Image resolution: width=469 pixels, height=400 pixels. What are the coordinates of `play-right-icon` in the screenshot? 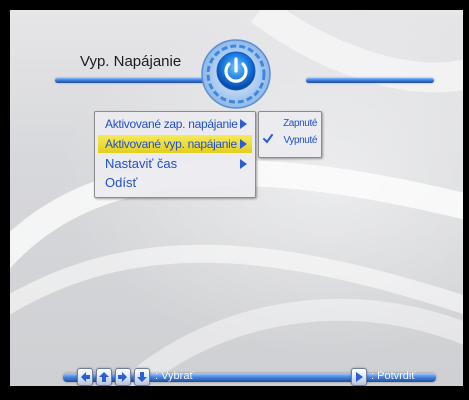 It's located at (359, 377).